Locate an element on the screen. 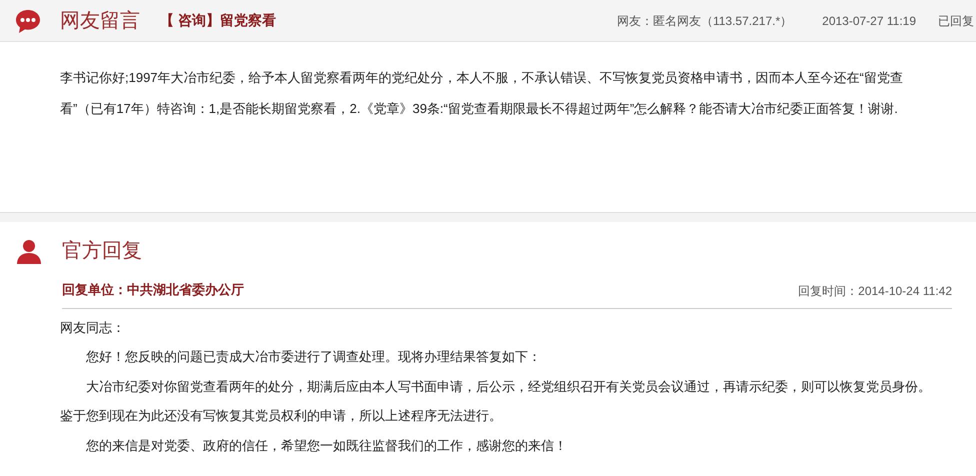 The width and height of the screenshot is (976, 476). speech-bubble-icon is located at coordinates (28, 21).